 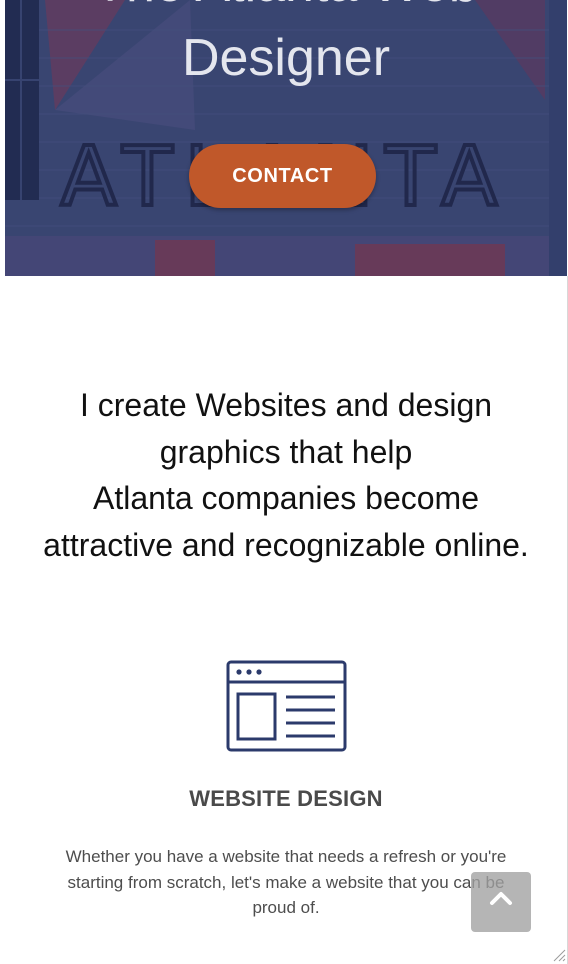 I want to click on back-to-top-button, so click(x=501, y=902).